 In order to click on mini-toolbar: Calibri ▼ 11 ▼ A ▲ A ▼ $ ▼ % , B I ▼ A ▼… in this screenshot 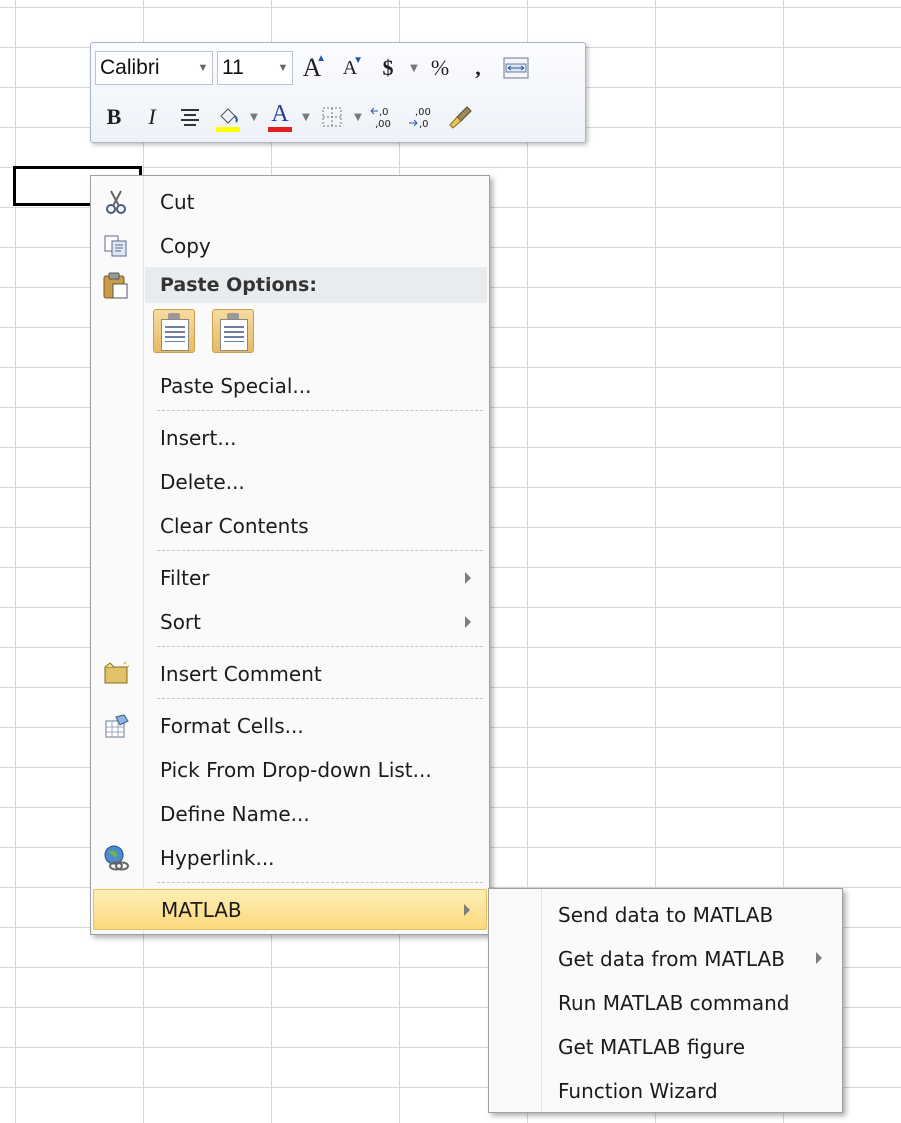, I will do `click(338, 92)`.